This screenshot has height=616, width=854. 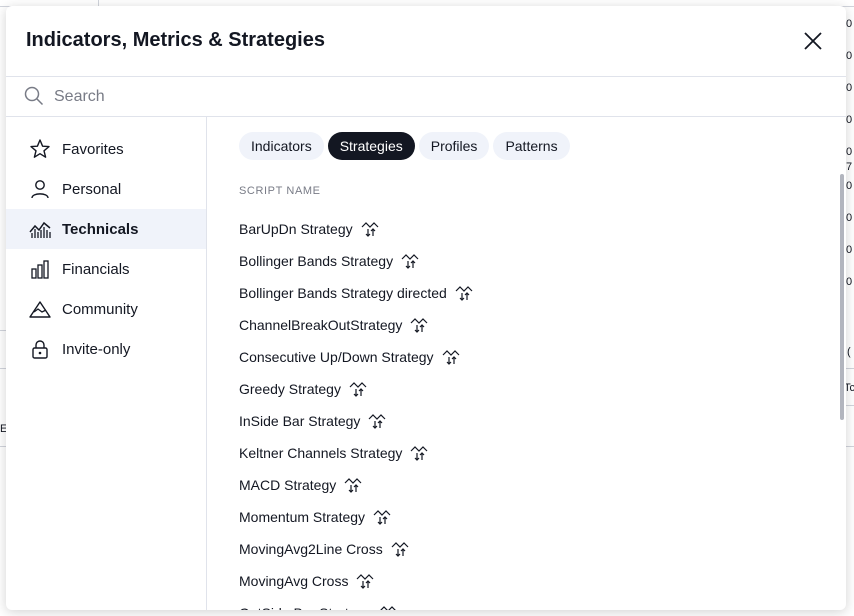 What do you see at coordinates (175, 40) in the screenshot?
I see `dialog-title: Indicators, Metrics & Strategies` at bounding box center [175, 40].